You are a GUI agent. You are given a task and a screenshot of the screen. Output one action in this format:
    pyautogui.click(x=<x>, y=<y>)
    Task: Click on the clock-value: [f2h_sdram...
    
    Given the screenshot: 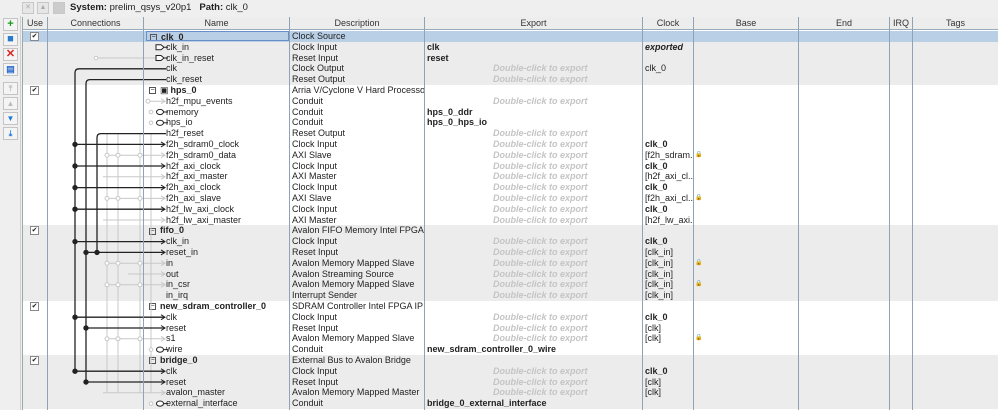 What is the action you would take?
    pyautogui.click(x=669, y=155)
    